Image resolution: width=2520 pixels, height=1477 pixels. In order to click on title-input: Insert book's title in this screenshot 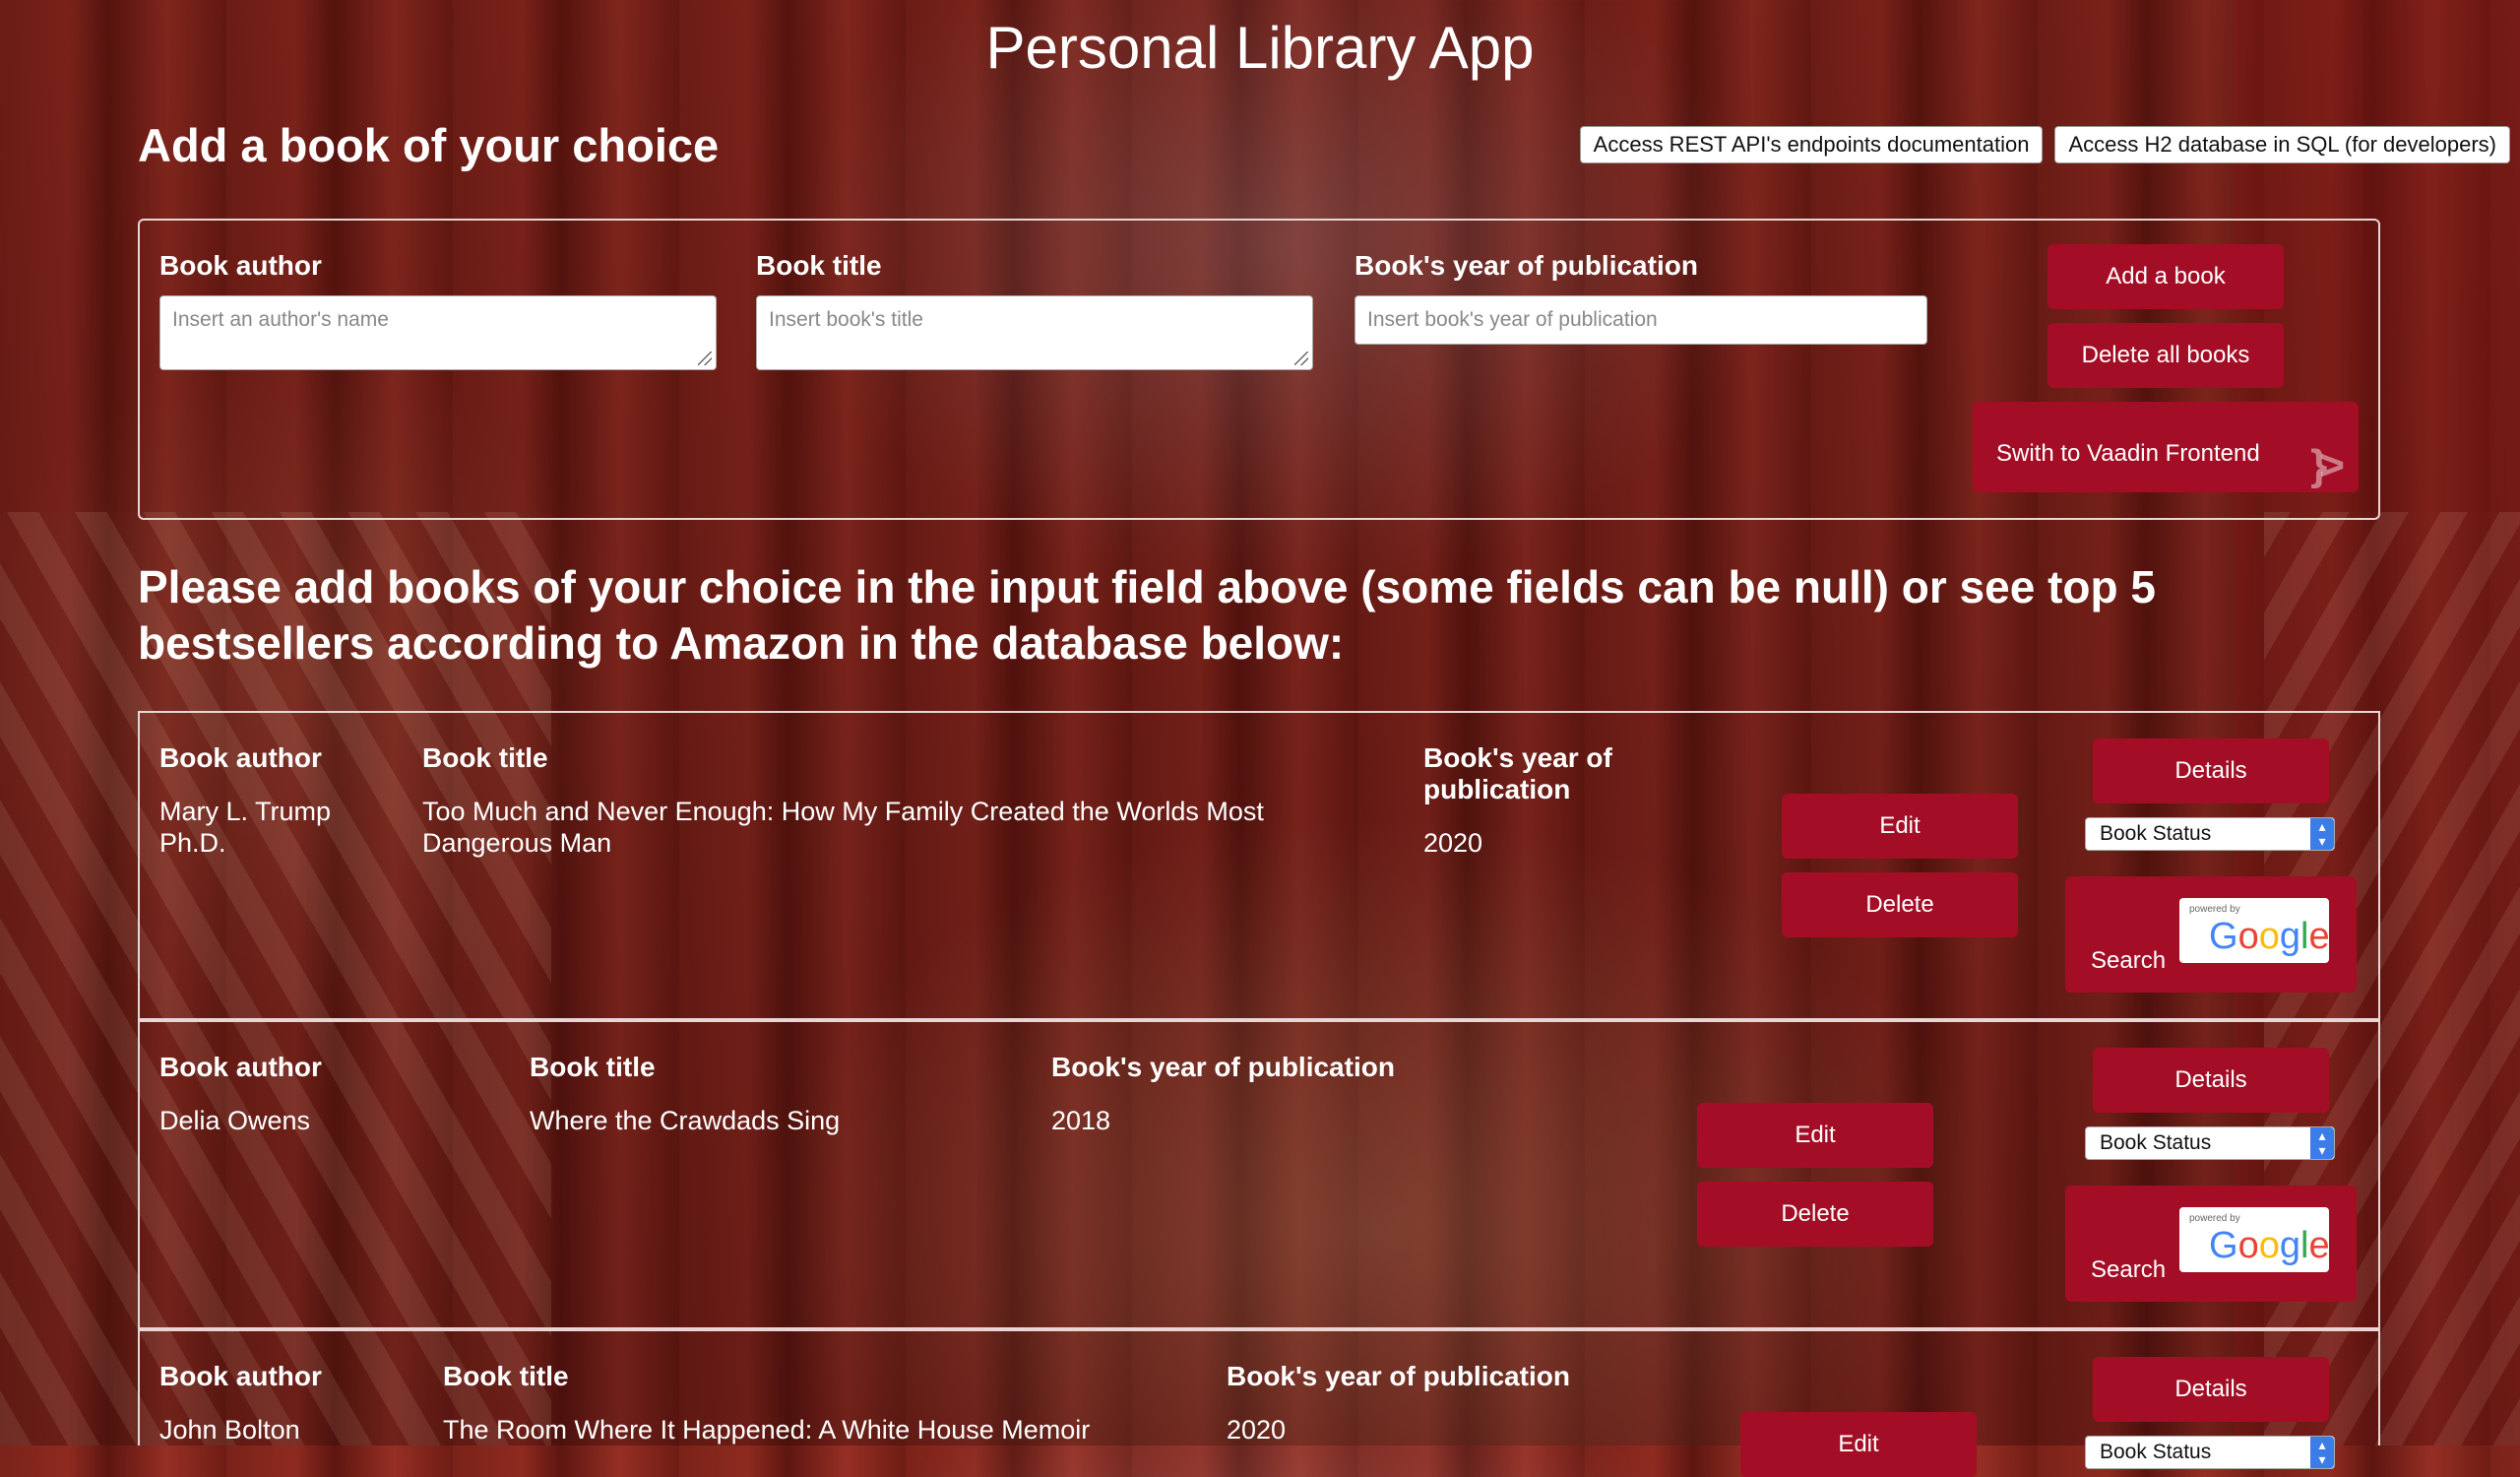, I will do `click(1034, 333)`.